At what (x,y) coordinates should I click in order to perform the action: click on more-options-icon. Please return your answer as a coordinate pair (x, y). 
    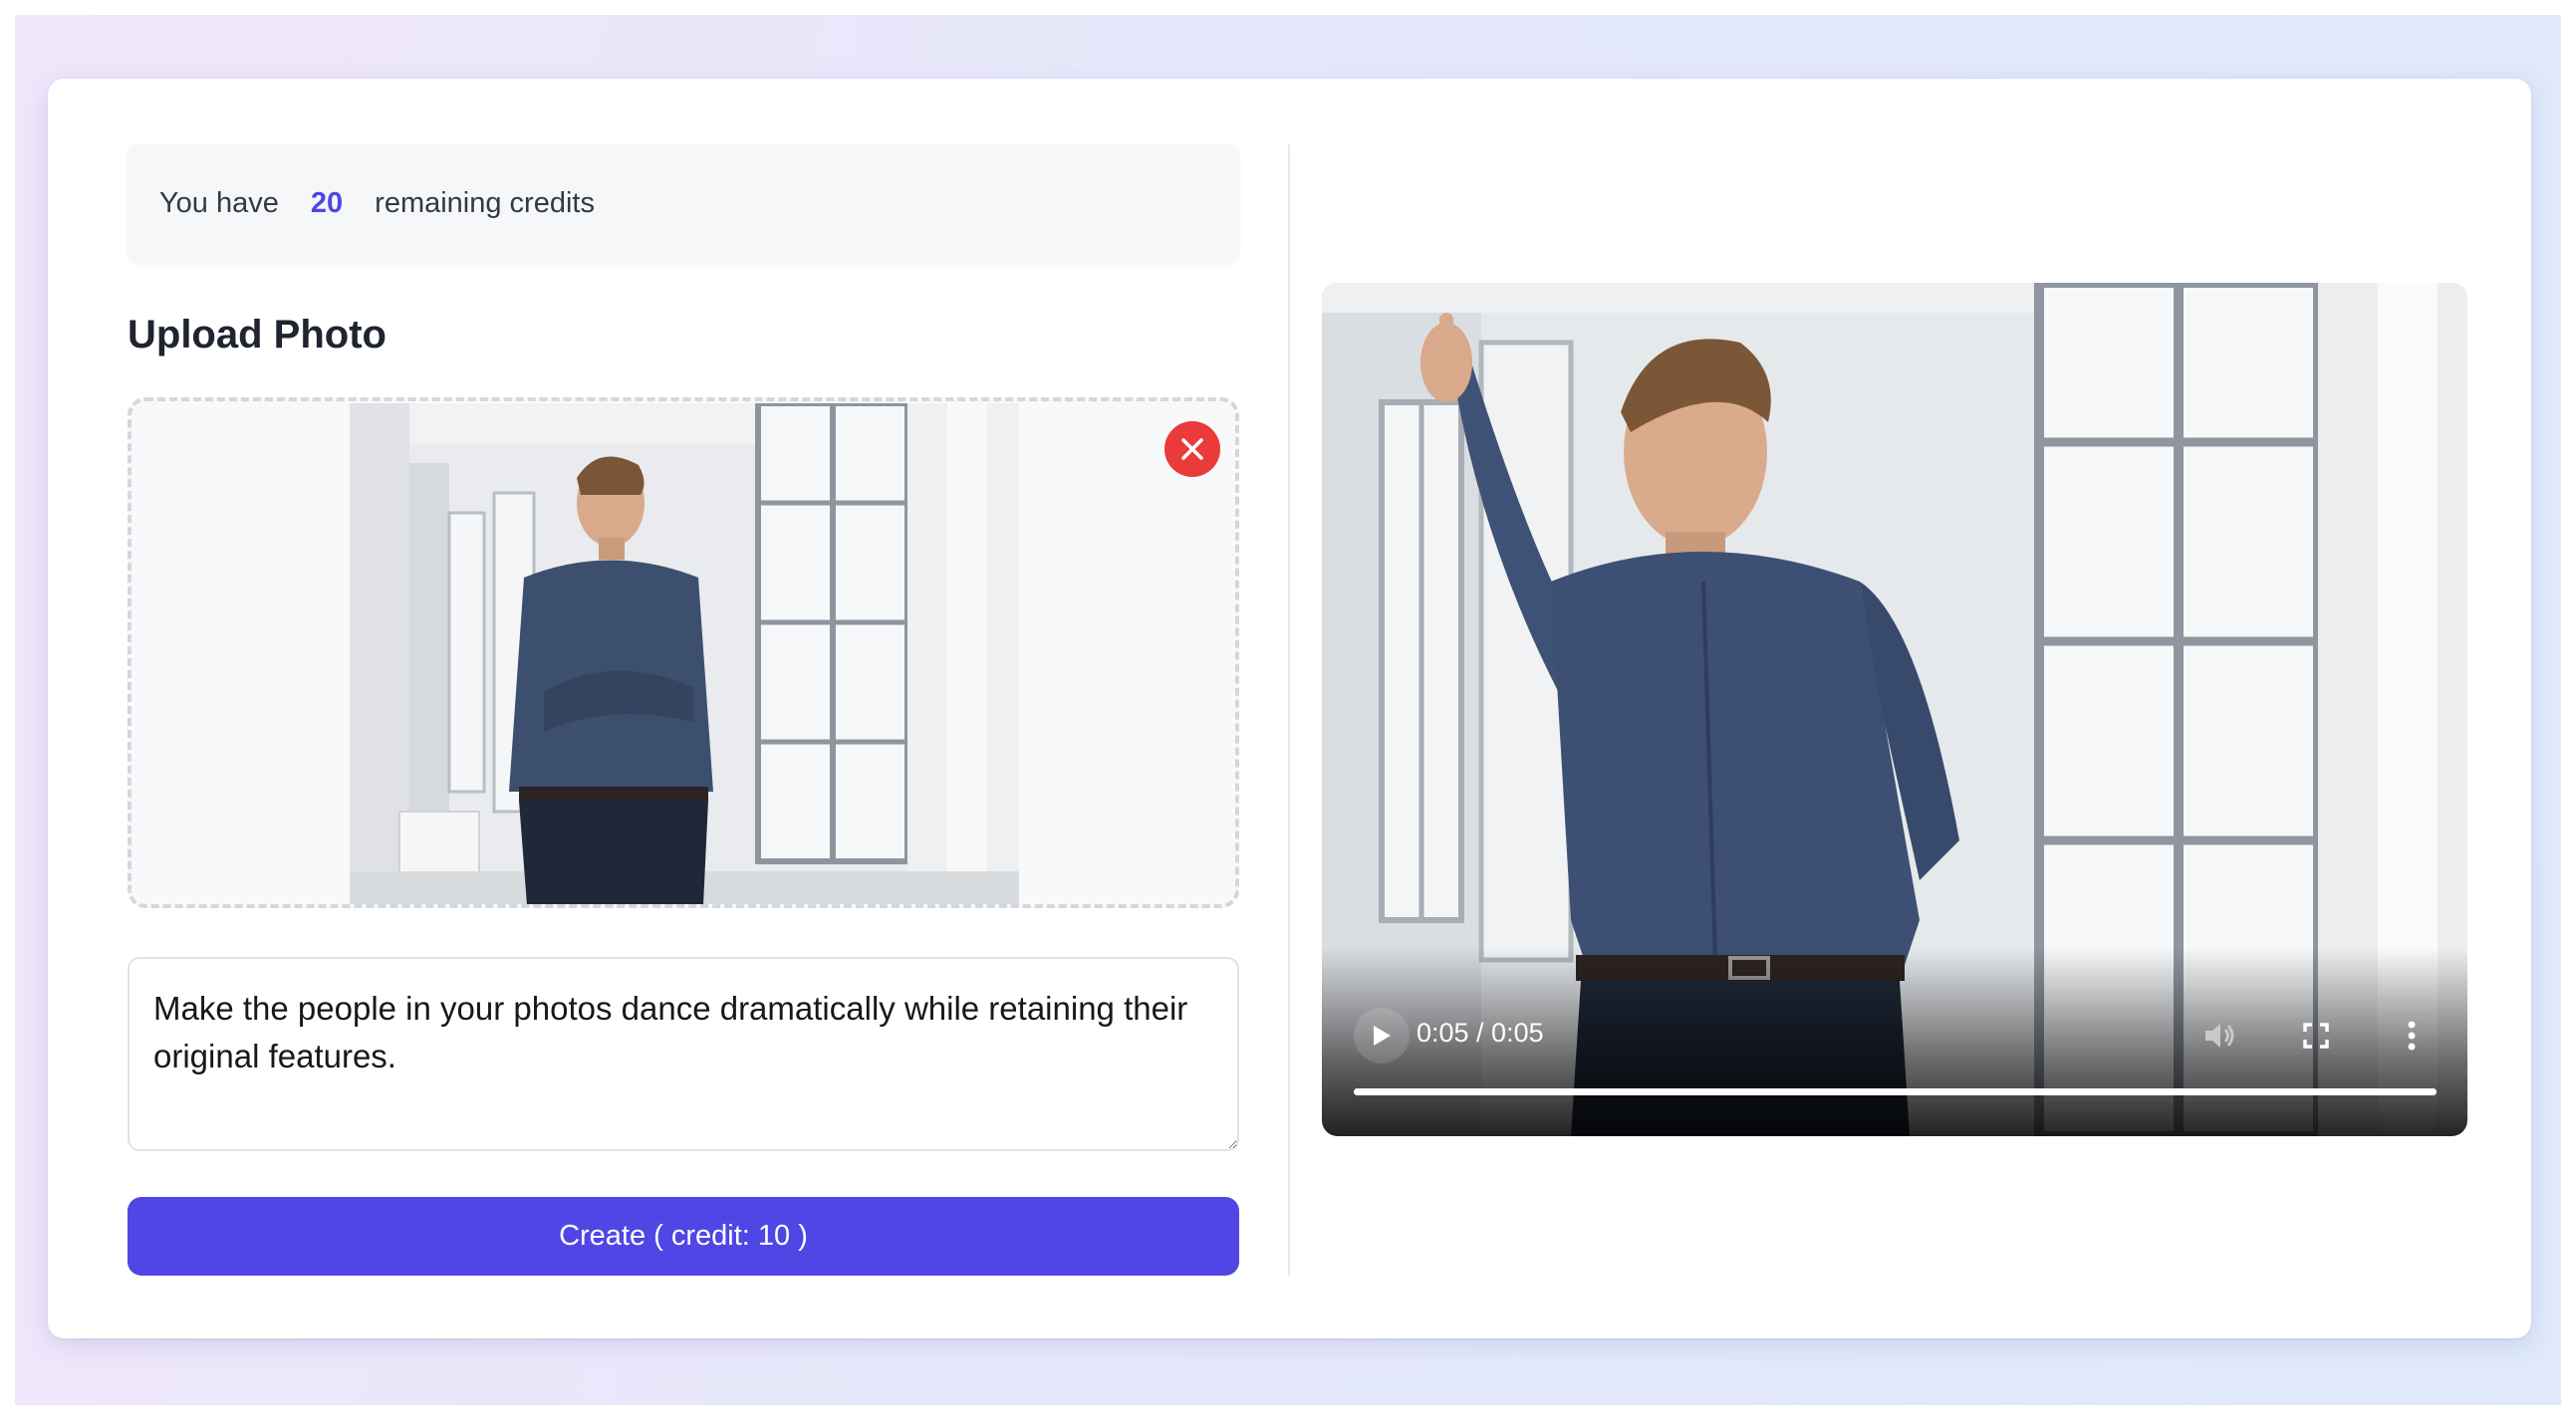
    Looking at the image, I should click on (2412, 1036).